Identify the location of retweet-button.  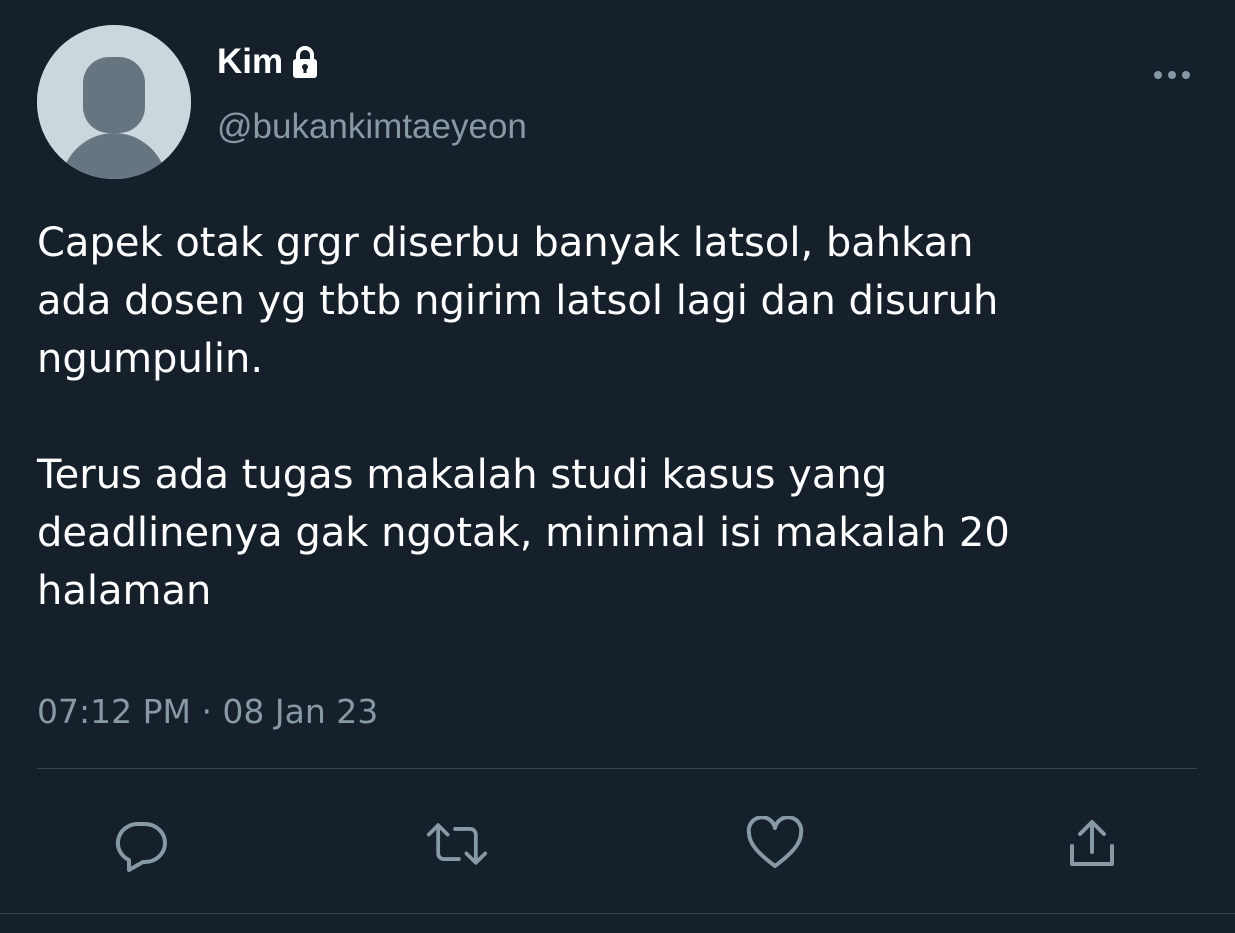
(457, 844).